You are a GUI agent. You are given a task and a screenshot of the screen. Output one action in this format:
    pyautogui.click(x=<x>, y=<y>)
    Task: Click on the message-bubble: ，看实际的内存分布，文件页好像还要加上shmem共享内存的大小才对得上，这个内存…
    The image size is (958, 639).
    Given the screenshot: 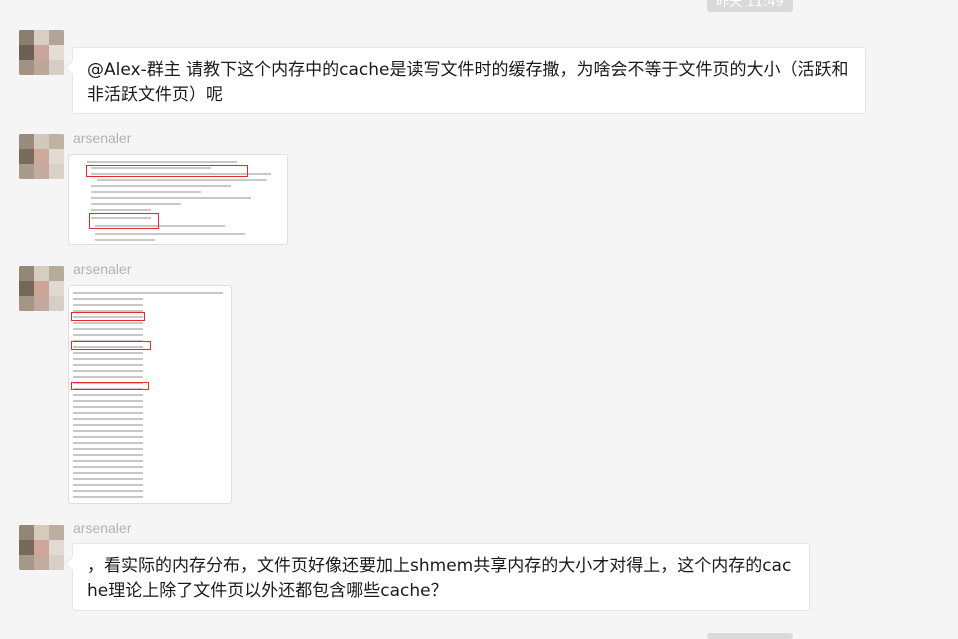 What is the action you would take?
    pyautogui.click(x=441, y=577)
    